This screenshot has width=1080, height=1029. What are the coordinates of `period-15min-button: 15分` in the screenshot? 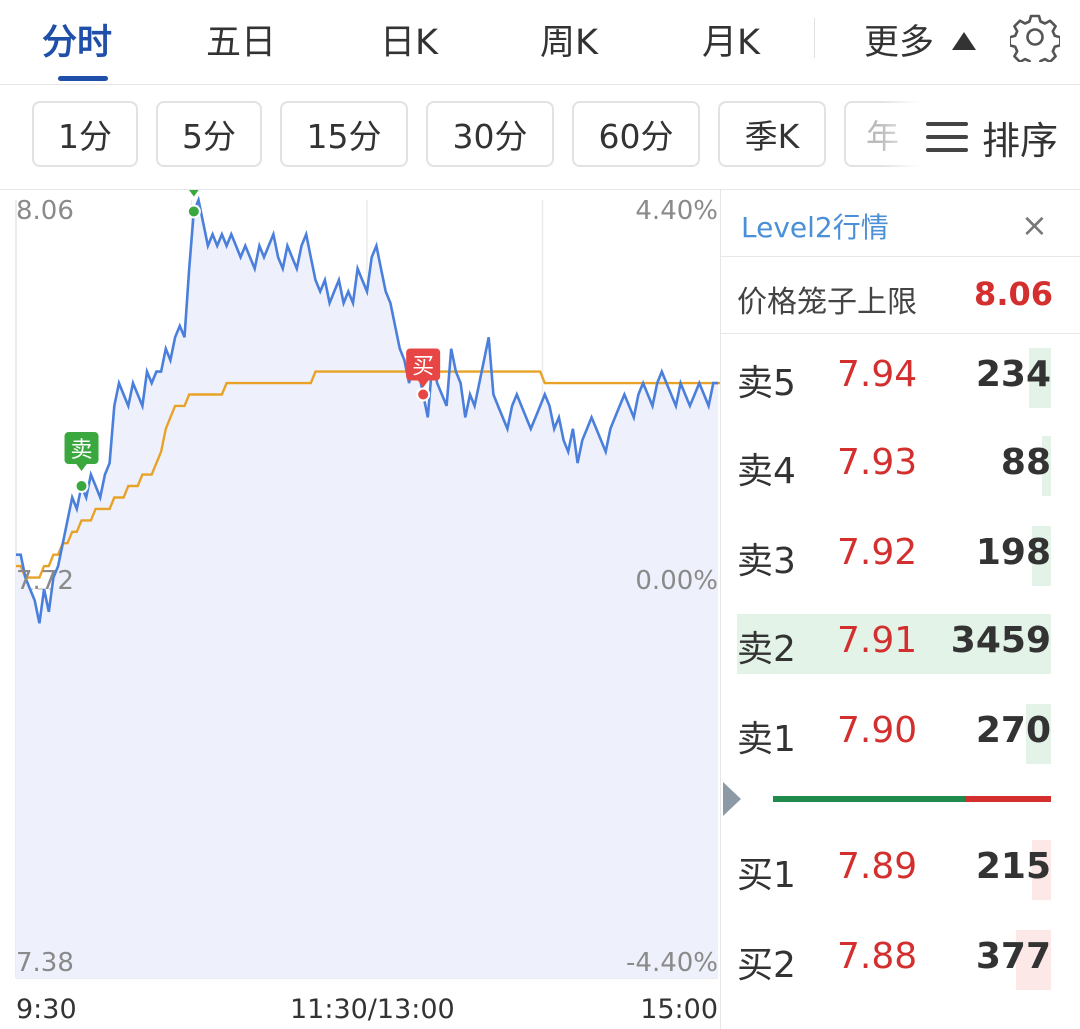 It's located at (344, 134).